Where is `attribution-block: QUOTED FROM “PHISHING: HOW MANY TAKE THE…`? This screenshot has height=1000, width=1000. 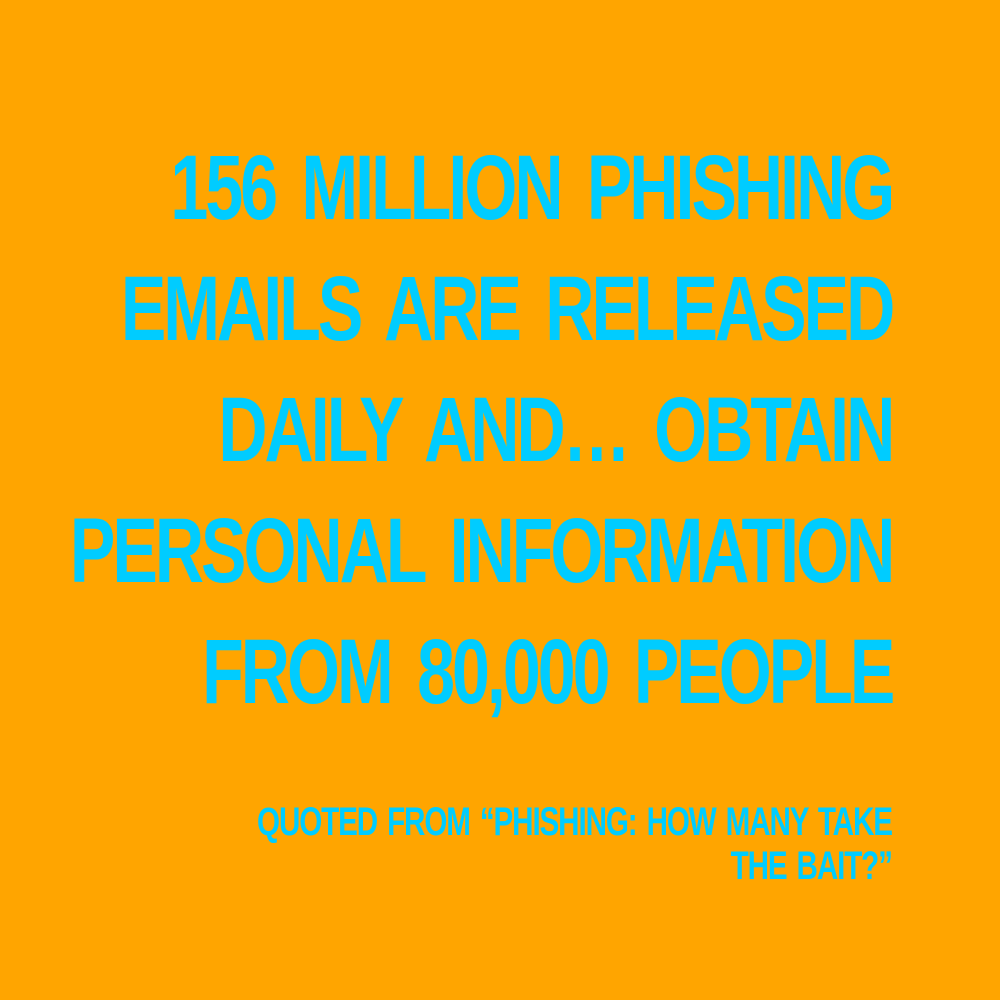 attribution-block: QUOTED FROM “PHISHING: HOW MANY TAKE THE… is located at coordinates (463, 844).